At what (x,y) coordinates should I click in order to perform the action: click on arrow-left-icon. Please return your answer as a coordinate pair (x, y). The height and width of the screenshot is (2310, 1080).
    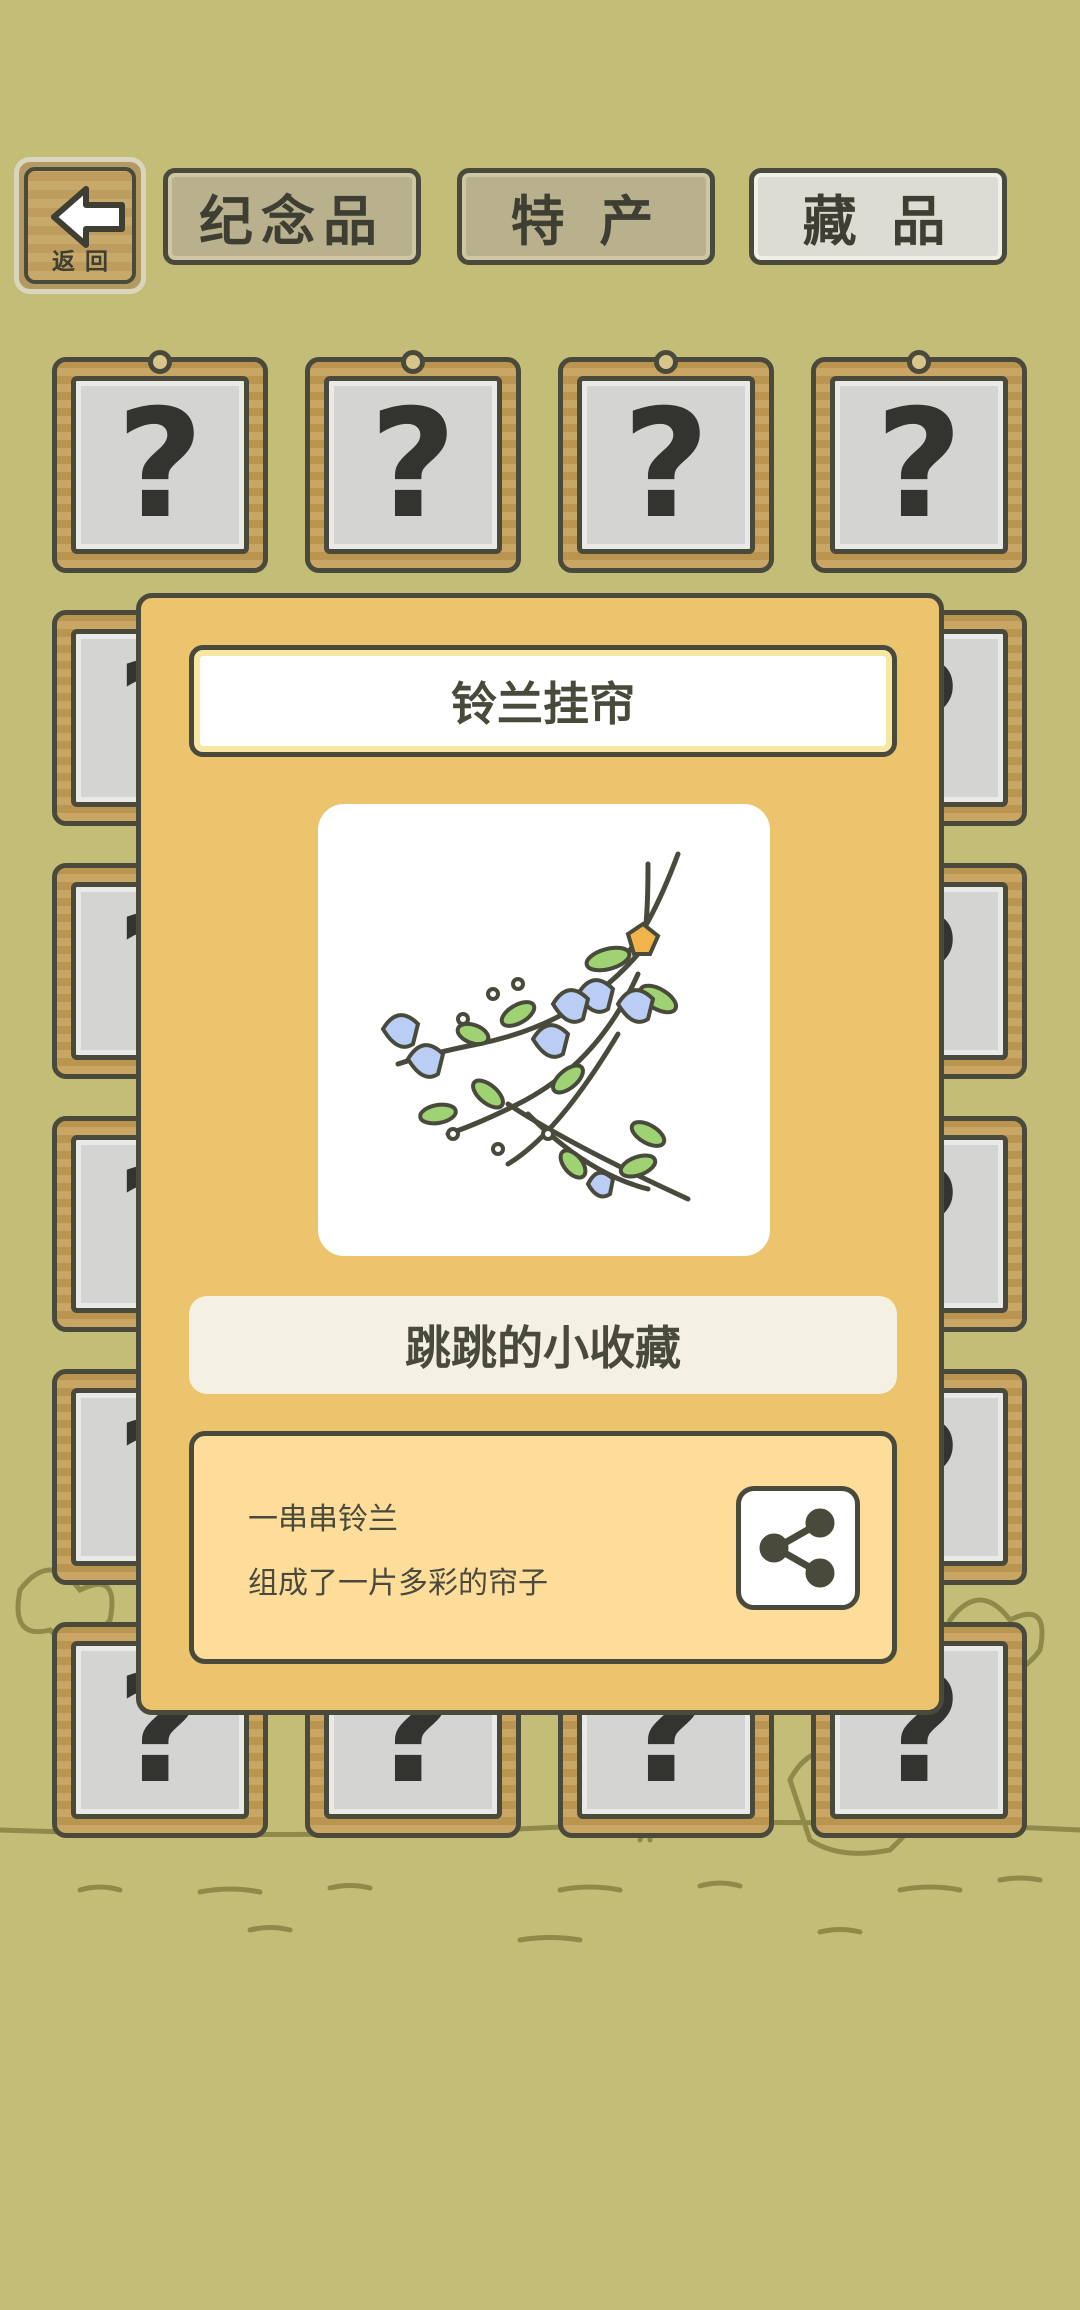
    Looking at the image, I should click on (88, 217).